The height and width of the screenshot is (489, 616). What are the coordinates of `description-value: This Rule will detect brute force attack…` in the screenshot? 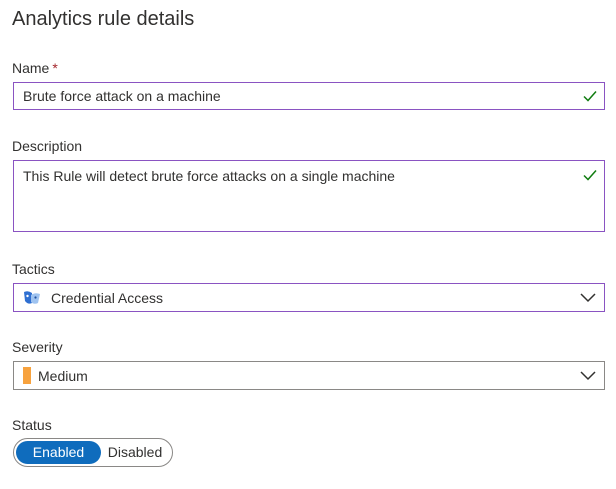 It's located at (209, 176).